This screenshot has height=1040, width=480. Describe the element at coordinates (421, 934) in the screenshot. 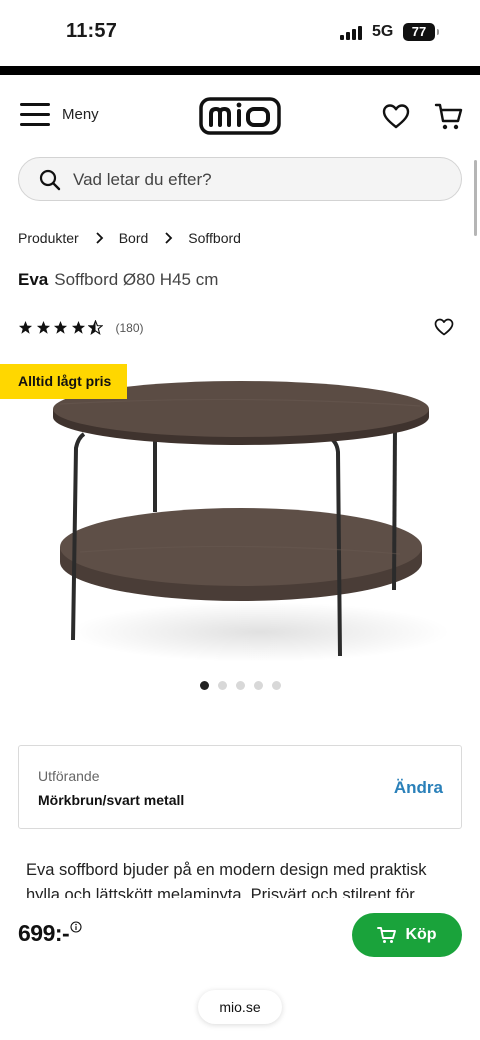

I see `buy-button-label: Köp` at that location.